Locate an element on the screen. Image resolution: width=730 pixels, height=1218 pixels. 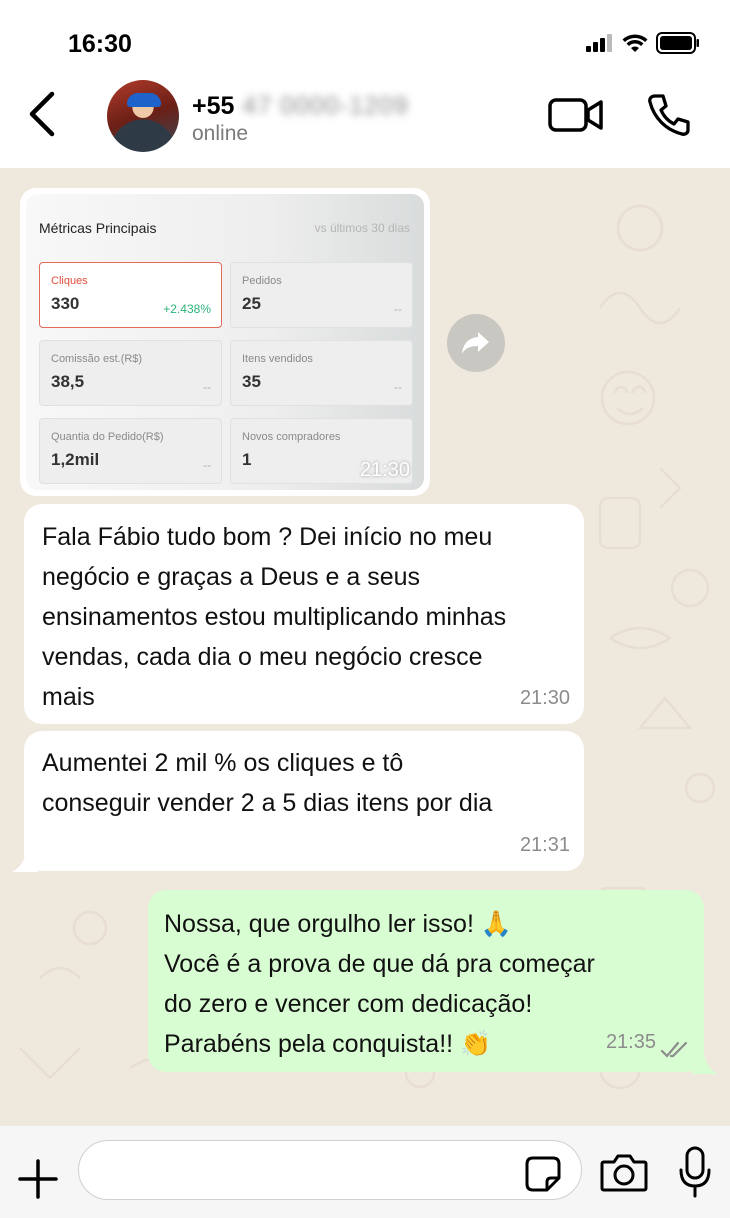
message-line: Nossa, que orgulho ler isso! 🙏 is located at coordinates (338, 924).